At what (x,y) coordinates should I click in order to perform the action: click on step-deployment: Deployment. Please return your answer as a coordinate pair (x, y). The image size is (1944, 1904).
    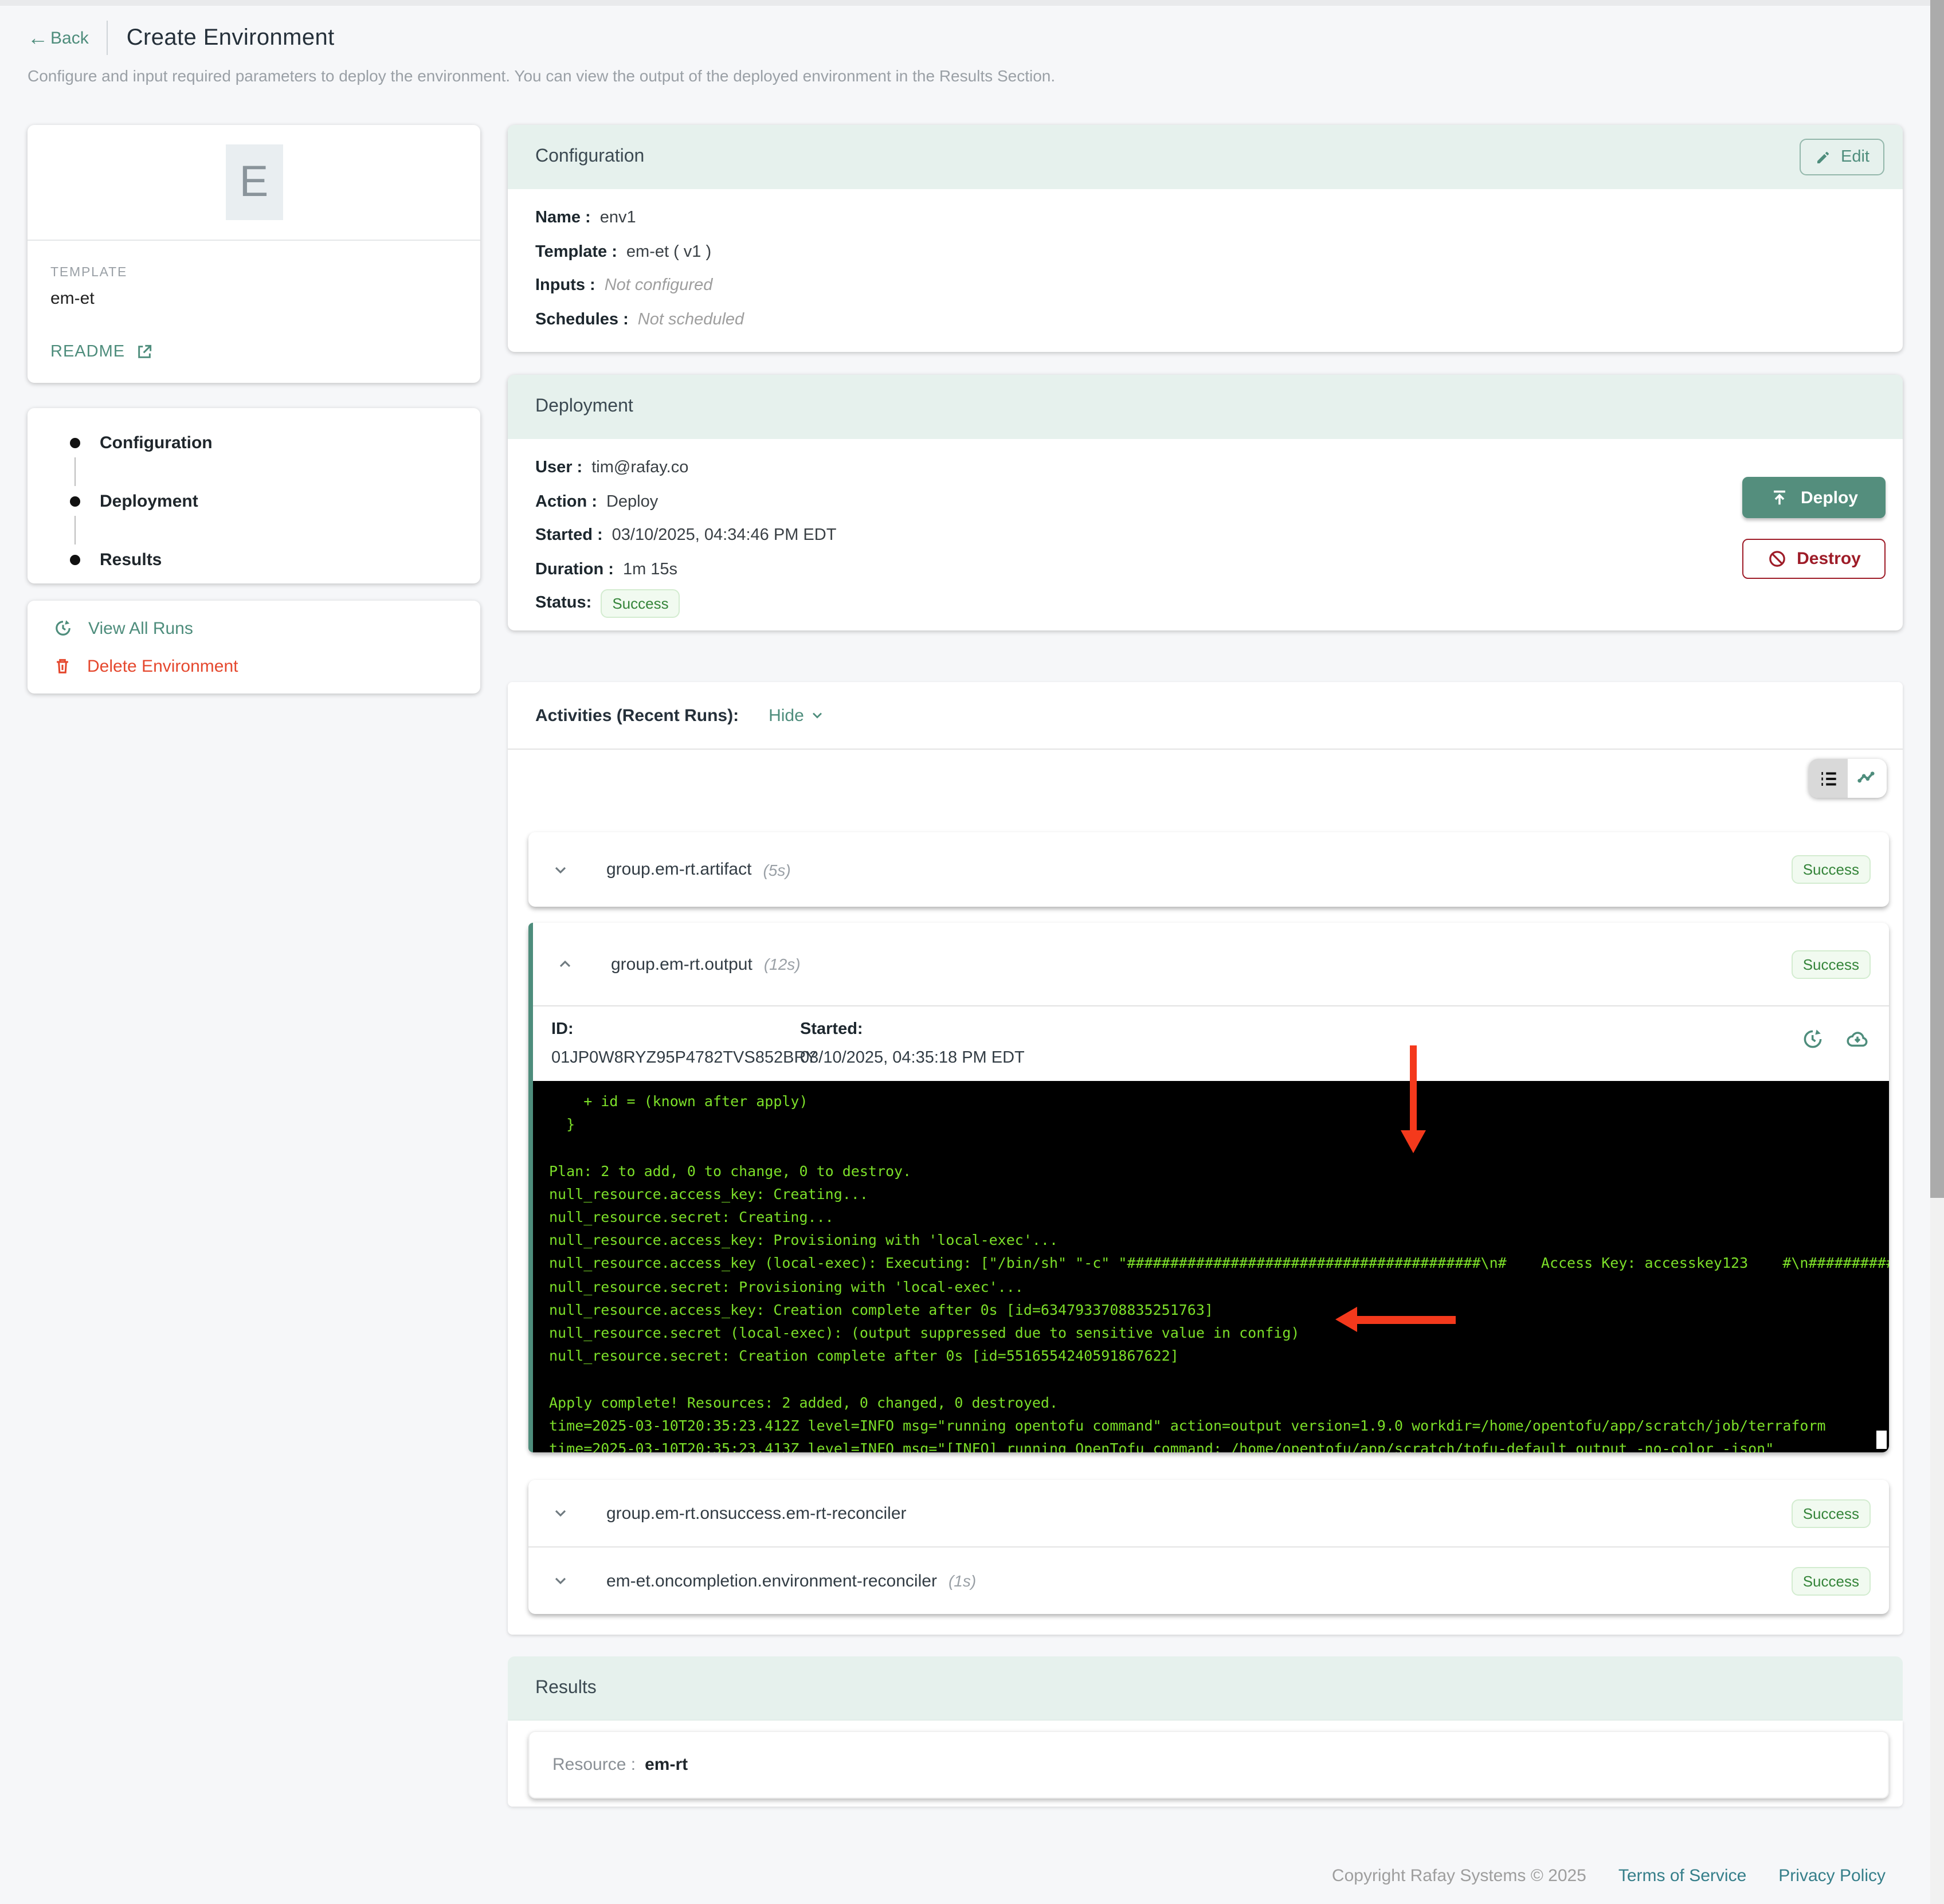
    Looking at the image, I should click on (275, 501).